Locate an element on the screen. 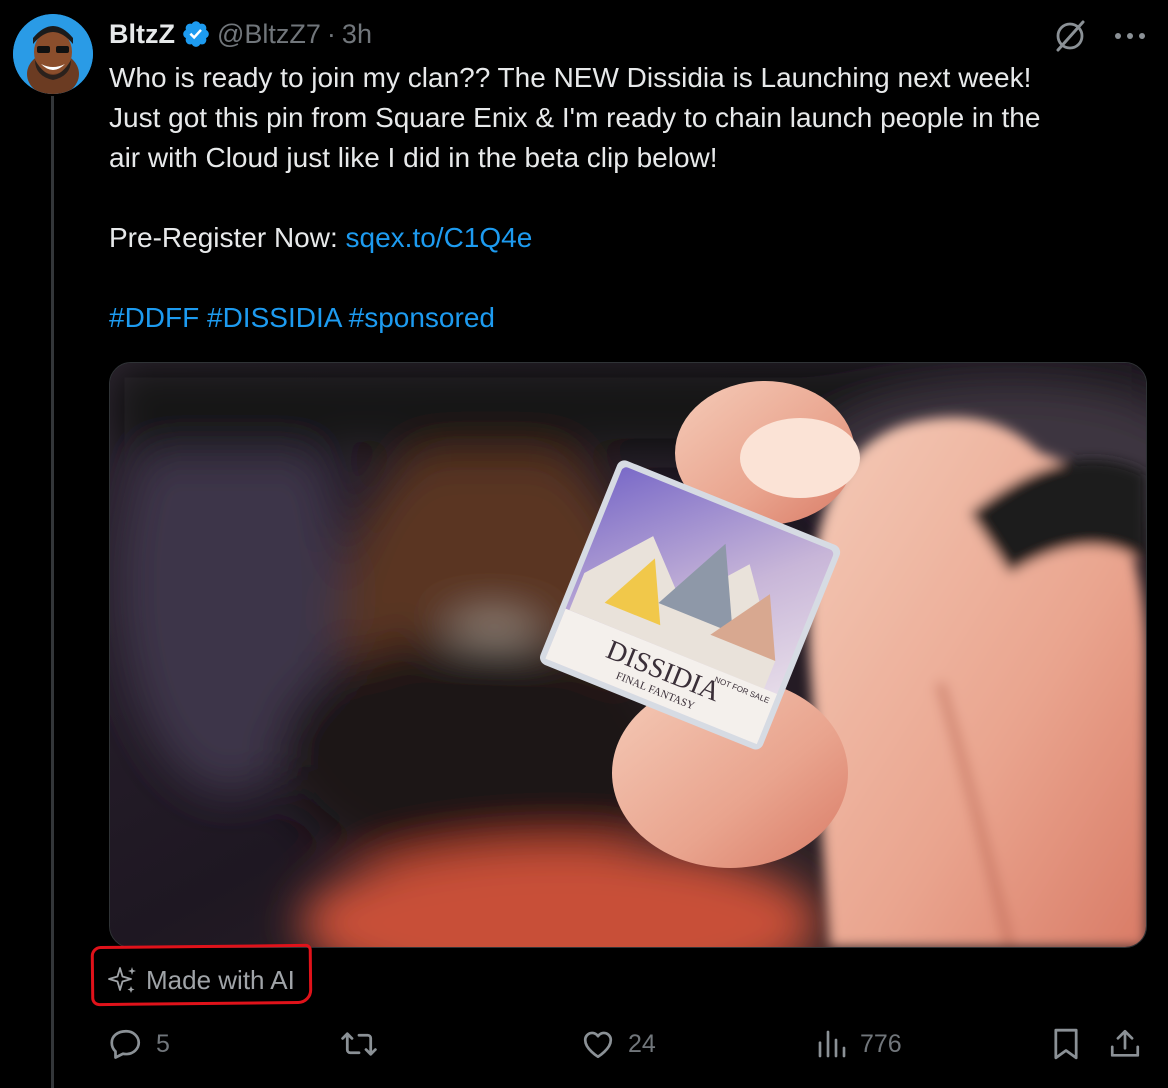 This screenshot has width=1168, height=1088. views-button: 776 is located at coordinates (859, 1044).